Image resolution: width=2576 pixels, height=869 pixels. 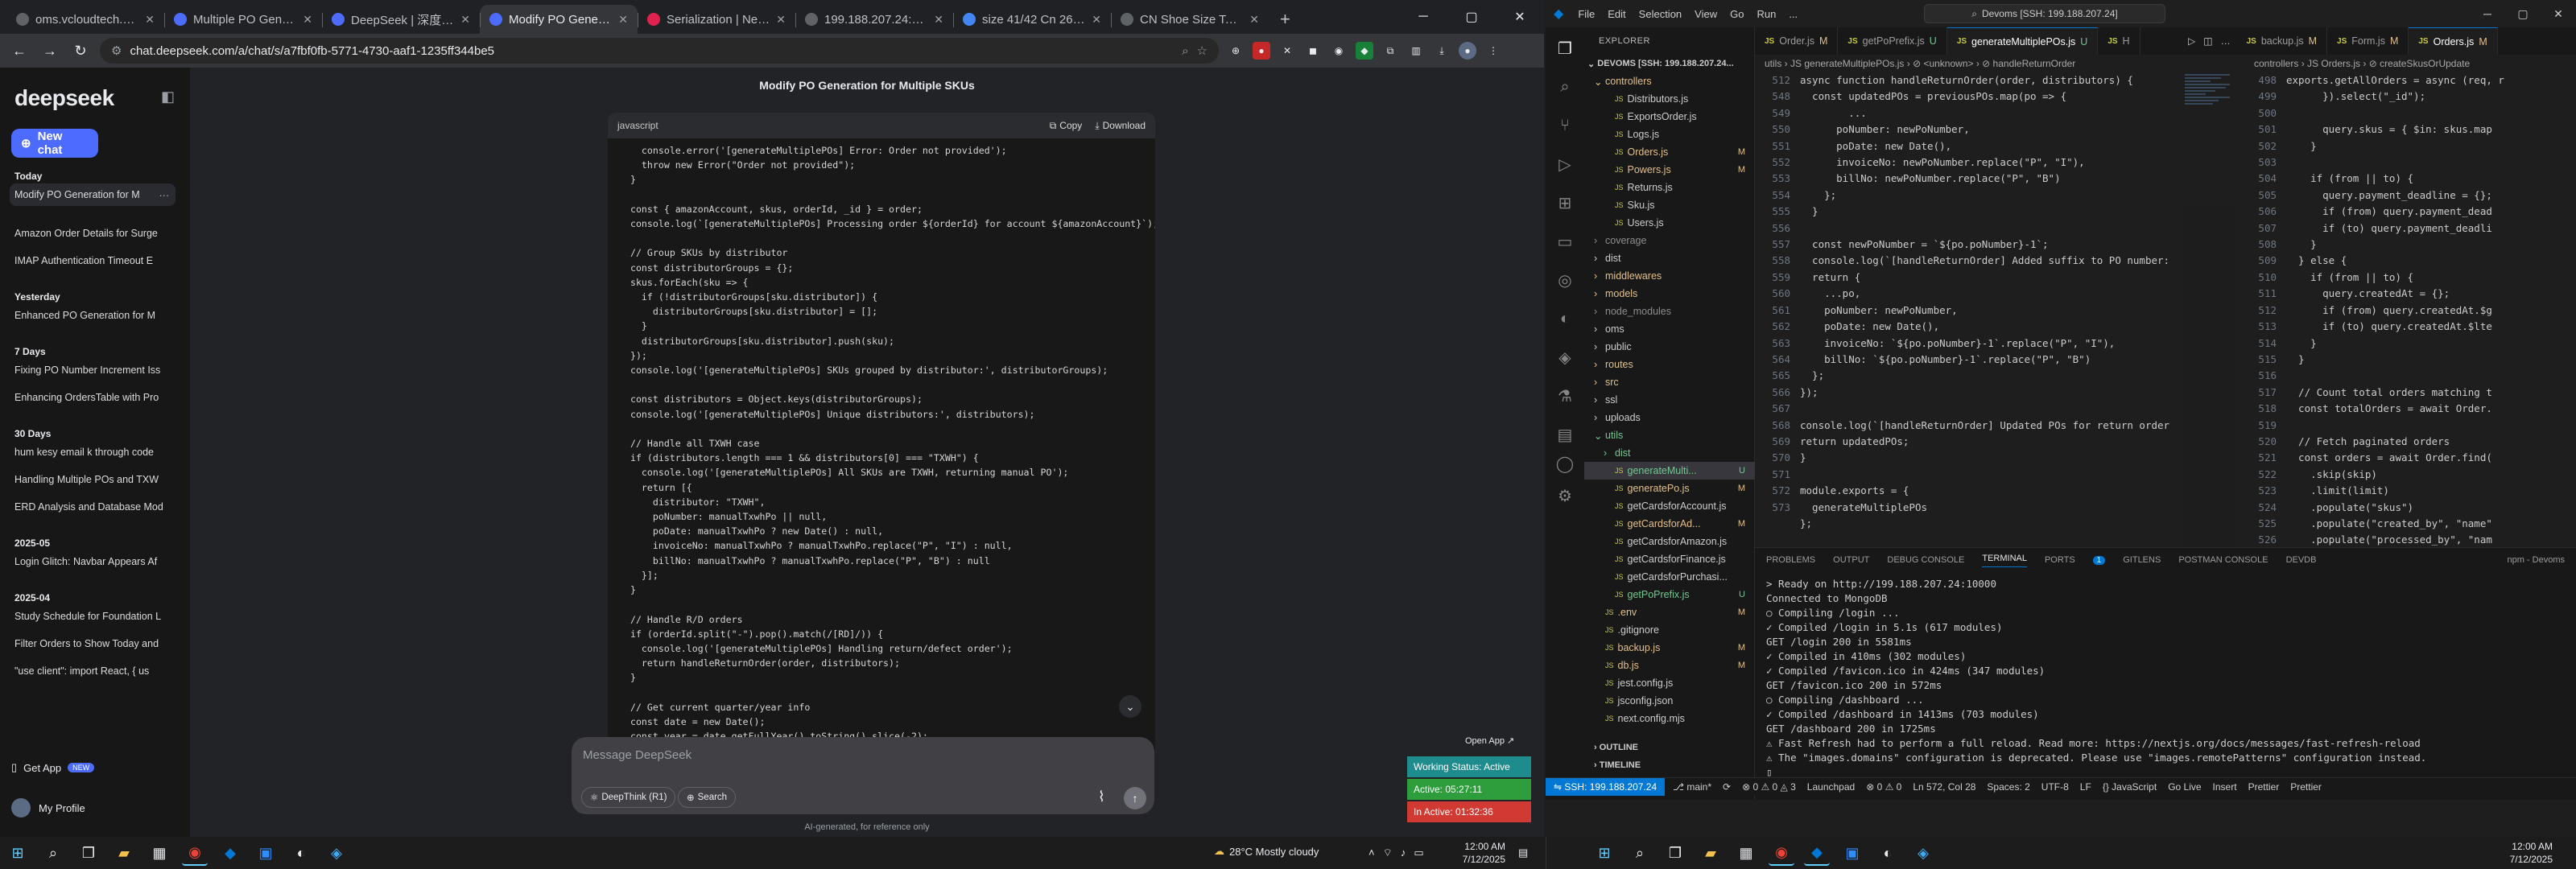 I want to click on history-item: Enhanced PO Generation for M, so click(x=92, y=315).